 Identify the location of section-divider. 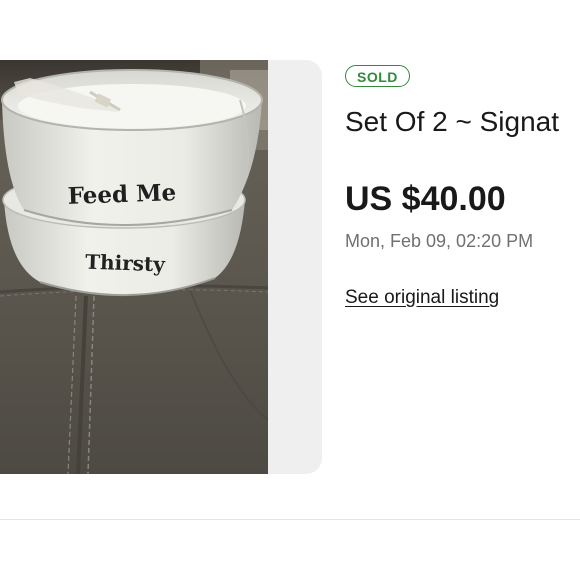
(290, 519).